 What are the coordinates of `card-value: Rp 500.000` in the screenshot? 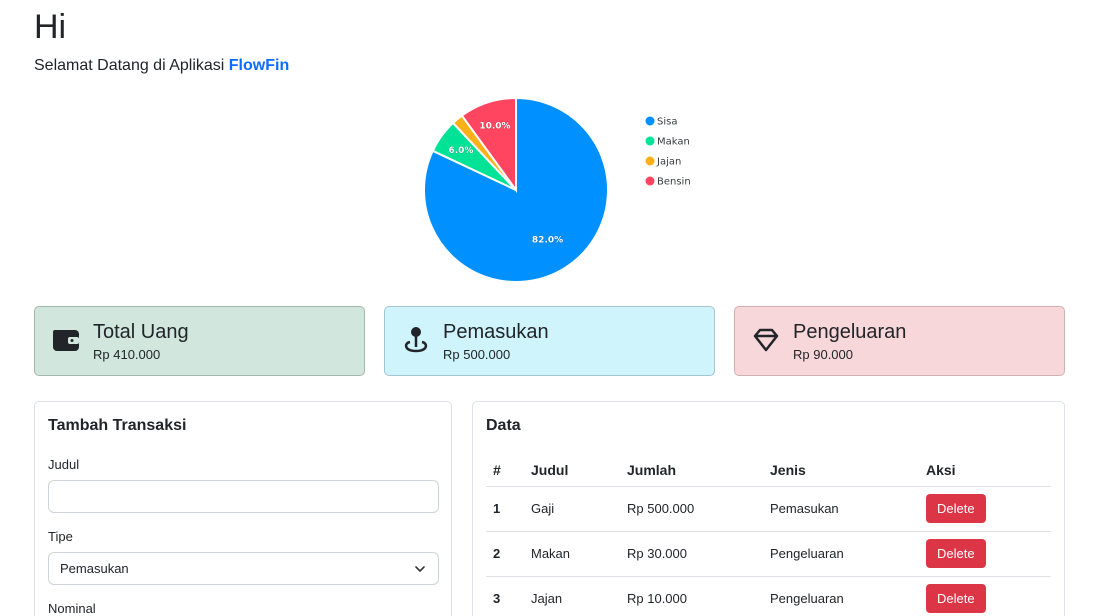 It's located at (477, 354).